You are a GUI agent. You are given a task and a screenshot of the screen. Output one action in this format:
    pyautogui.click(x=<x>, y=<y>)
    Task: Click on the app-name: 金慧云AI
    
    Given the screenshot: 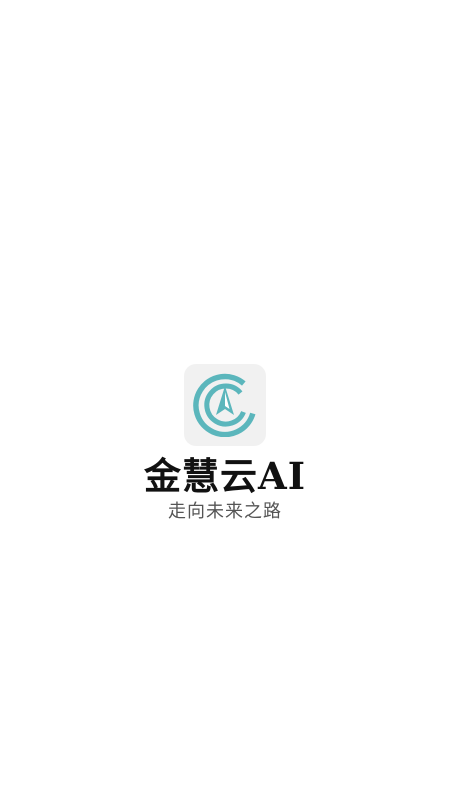 What is the action you would take?
    pyautogui.click(x=224, y=476)
    